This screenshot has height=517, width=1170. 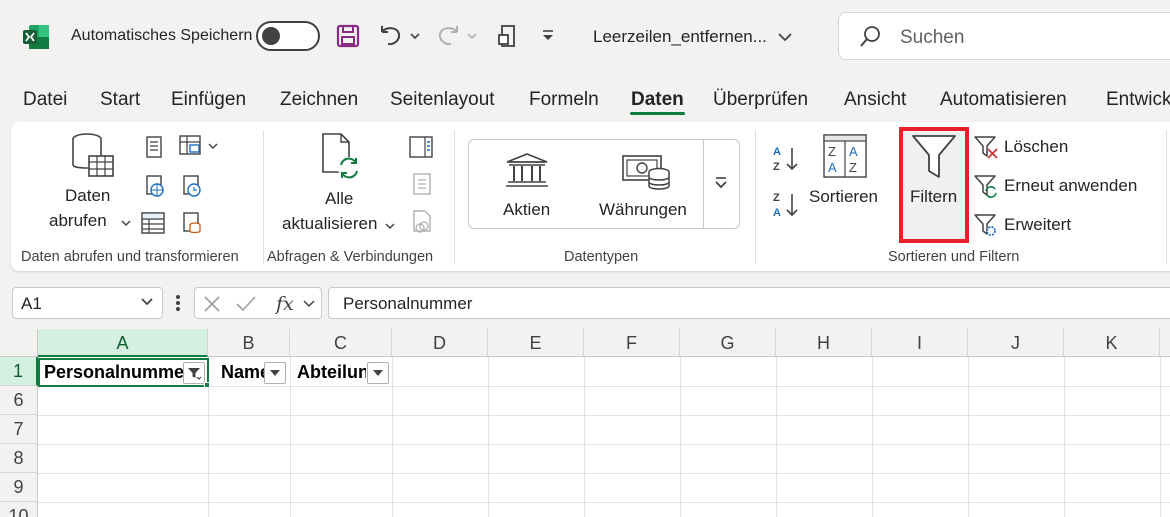 I want to click on name-box: A1, so click(x=87, y=303).